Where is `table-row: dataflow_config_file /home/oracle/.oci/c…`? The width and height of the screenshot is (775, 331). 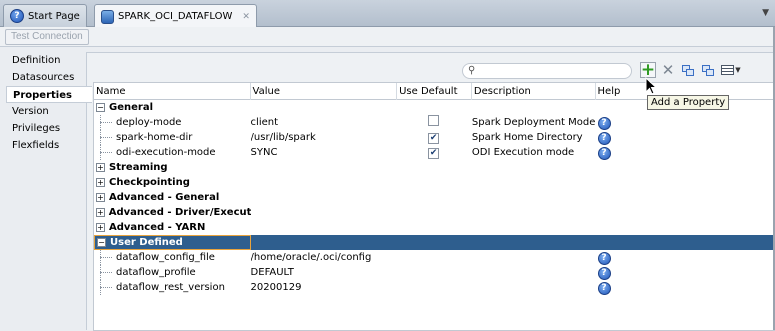 table-row: dataflow_config_file /home/oracle/.oci/c… is located at coordinates (434, 257).